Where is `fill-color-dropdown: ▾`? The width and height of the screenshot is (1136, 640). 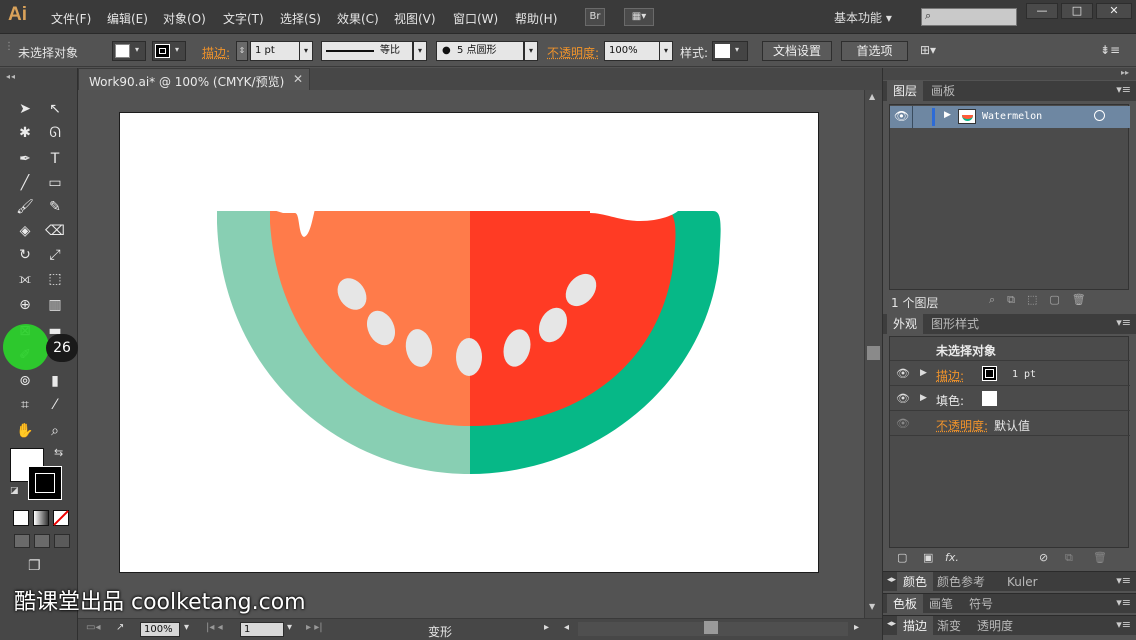
fill-color-dropdown: ▾ is located at coordinates (129, 51).